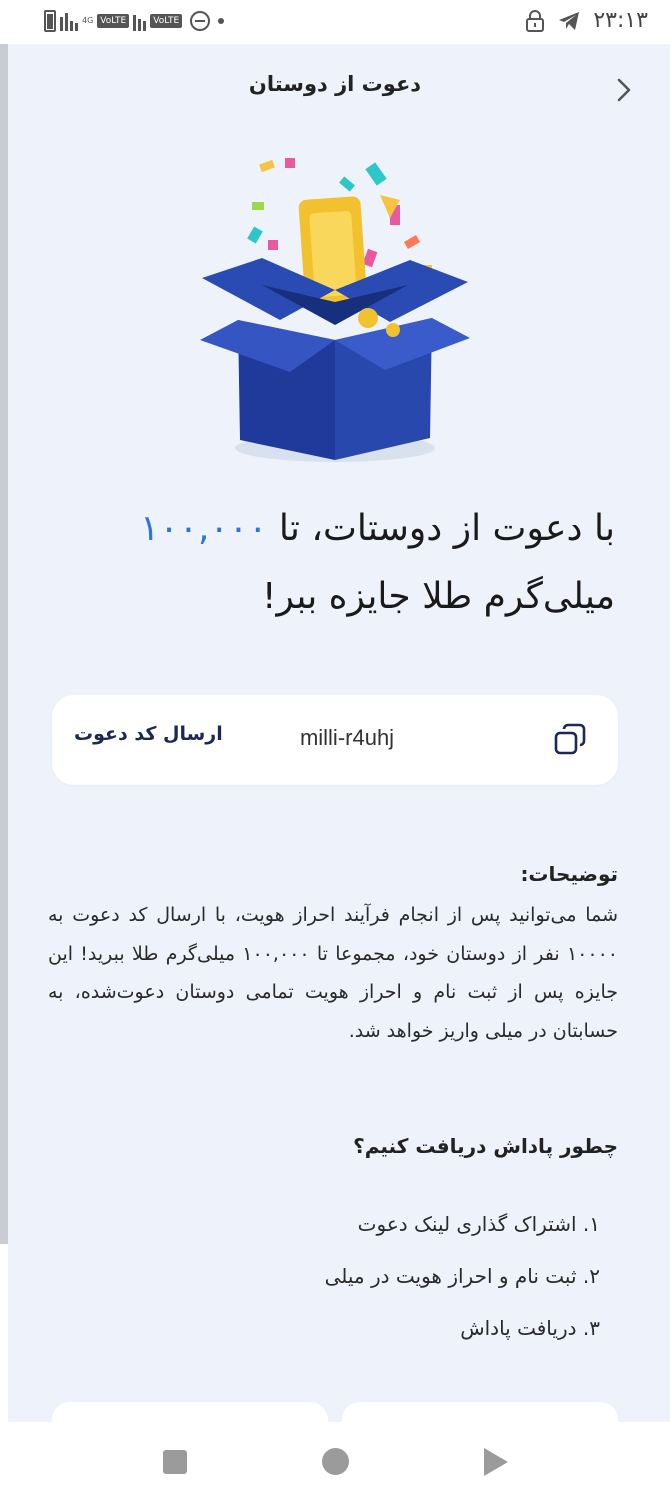  Describe the element at coordinates (4, 644) in the screenshot. I see `scroll-rail` at that location.